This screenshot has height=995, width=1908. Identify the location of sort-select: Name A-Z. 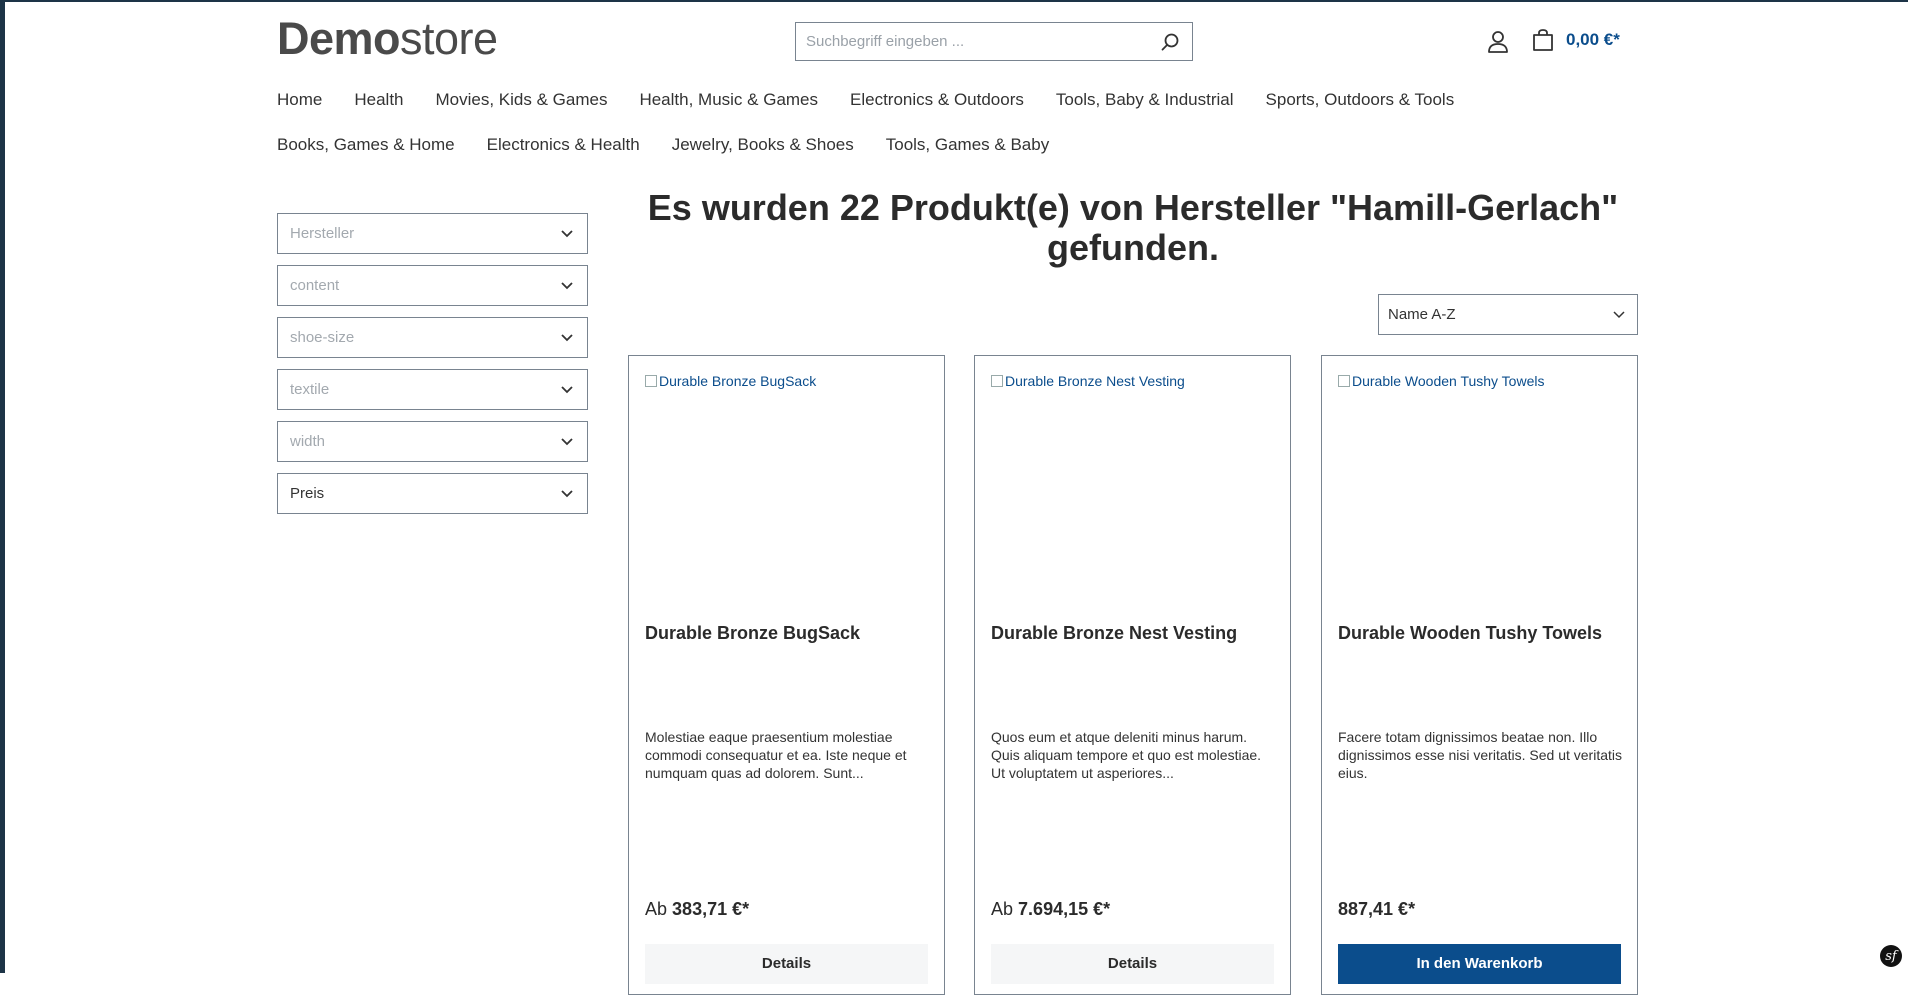
(1508, 314).